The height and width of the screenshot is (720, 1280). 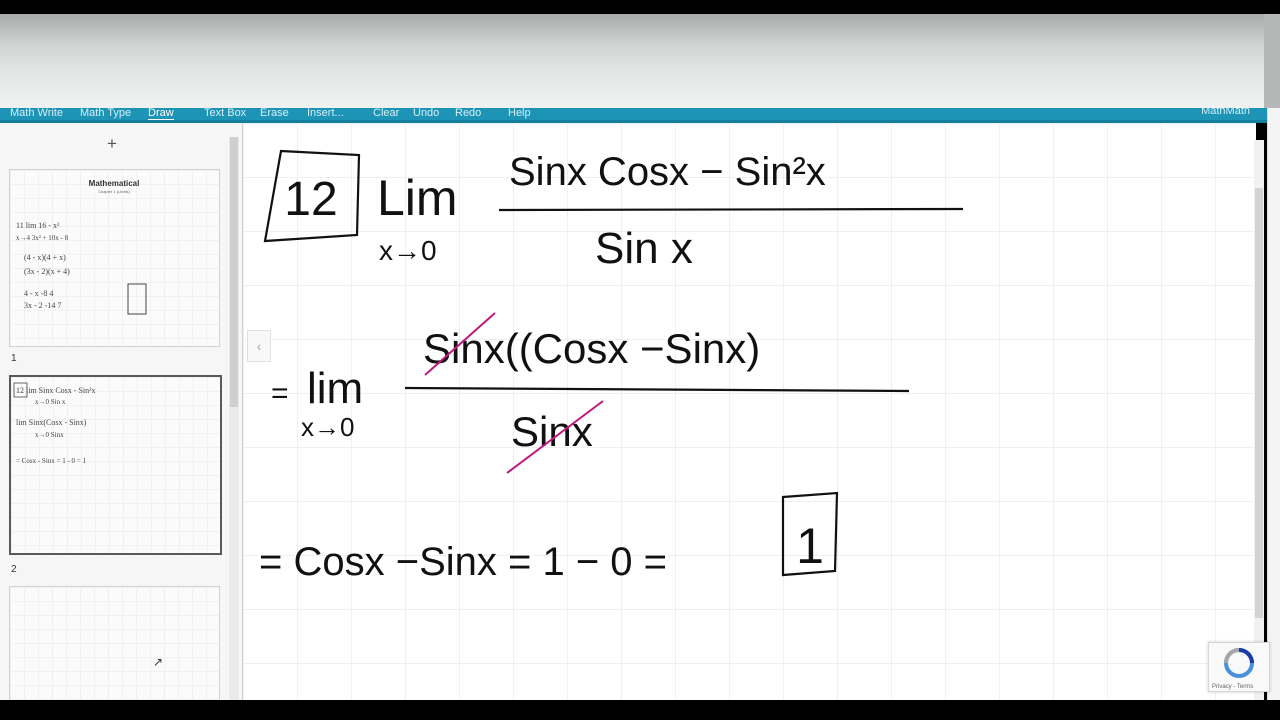 I want to click on recaptcha-icon, so click(x=1239, y=663).